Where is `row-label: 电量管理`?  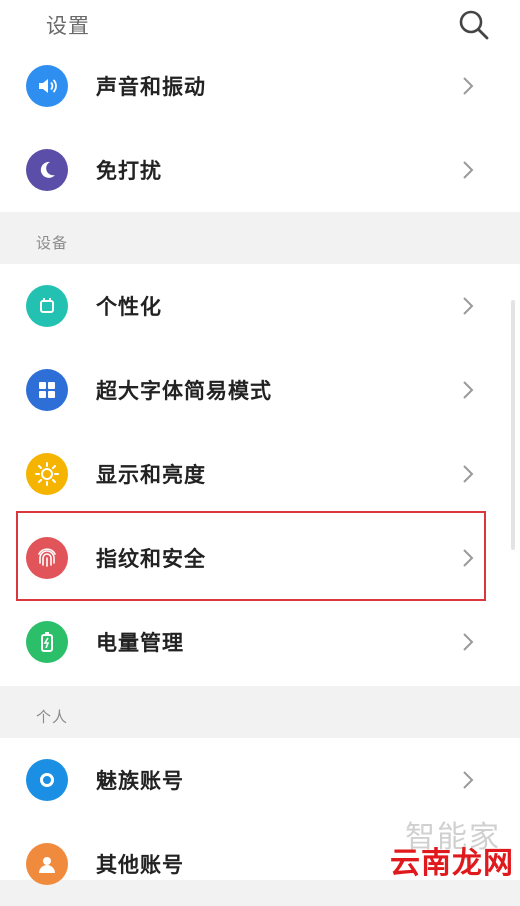
row-label: 电量管理 is located at coordinates (140, 643).